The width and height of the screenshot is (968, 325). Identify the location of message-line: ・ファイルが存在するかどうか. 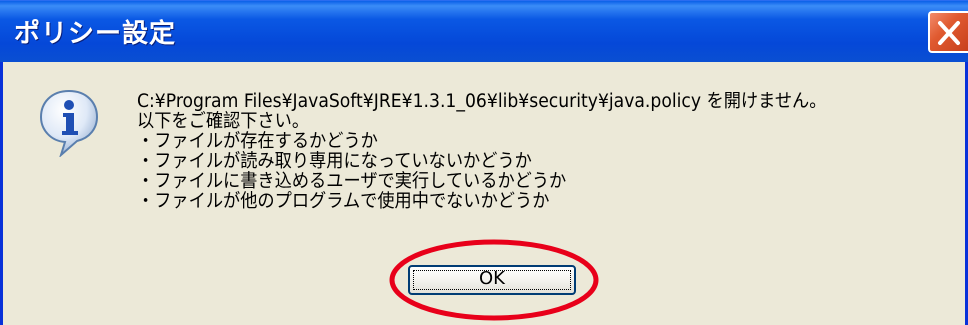
(257, 141).